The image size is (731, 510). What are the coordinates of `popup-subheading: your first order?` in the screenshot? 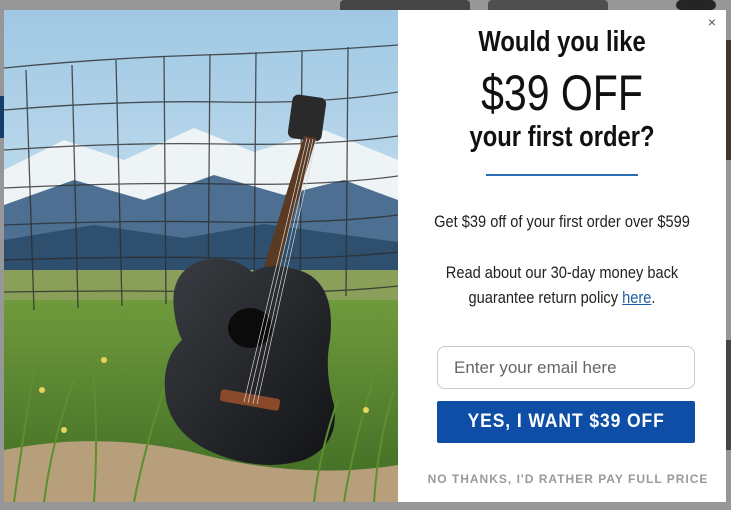 It's located at (562, 137).